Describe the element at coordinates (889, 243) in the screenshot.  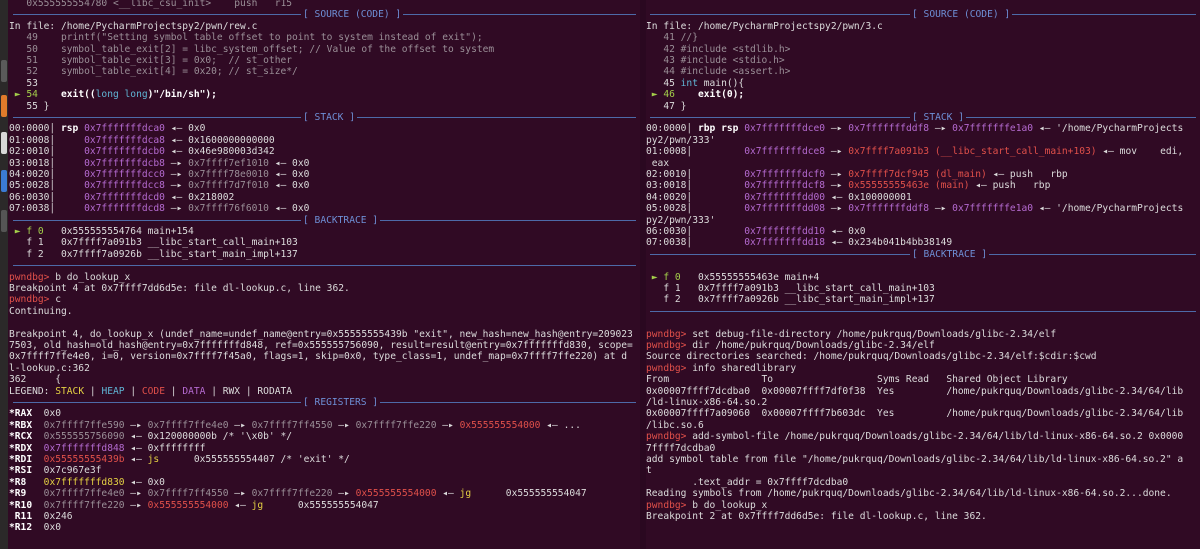
I see `terminal-text: ◂— 0x234b041b4bb38149` at that location.